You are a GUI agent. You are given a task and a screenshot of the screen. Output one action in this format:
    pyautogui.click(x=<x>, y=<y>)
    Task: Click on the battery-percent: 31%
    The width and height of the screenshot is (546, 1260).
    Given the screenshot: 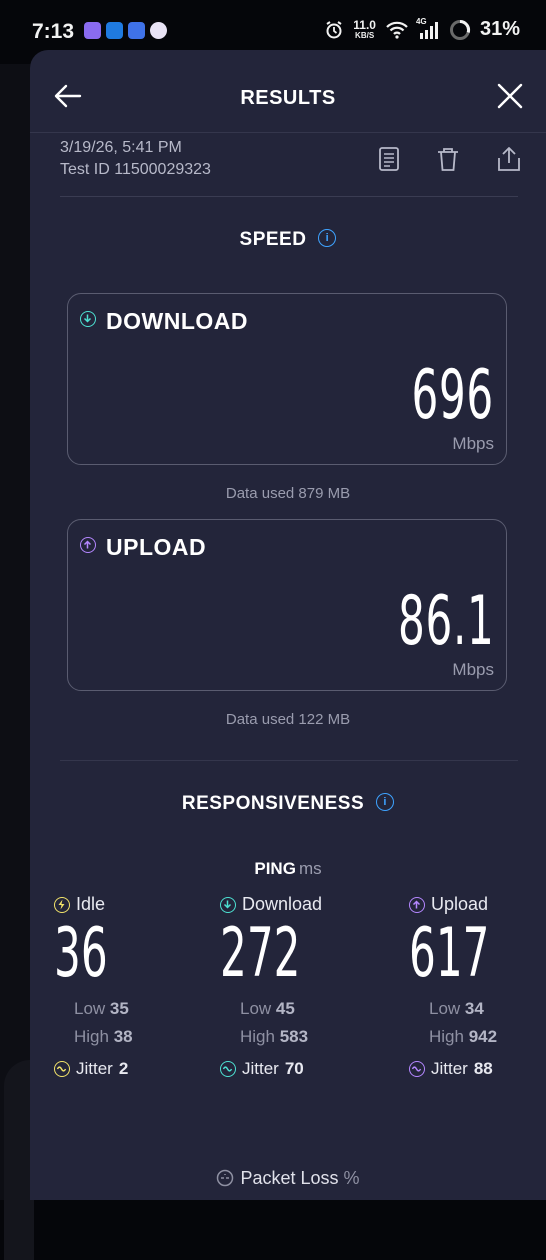 What is the action you would take?
    pyautogui.click(x=499, y=29)
    